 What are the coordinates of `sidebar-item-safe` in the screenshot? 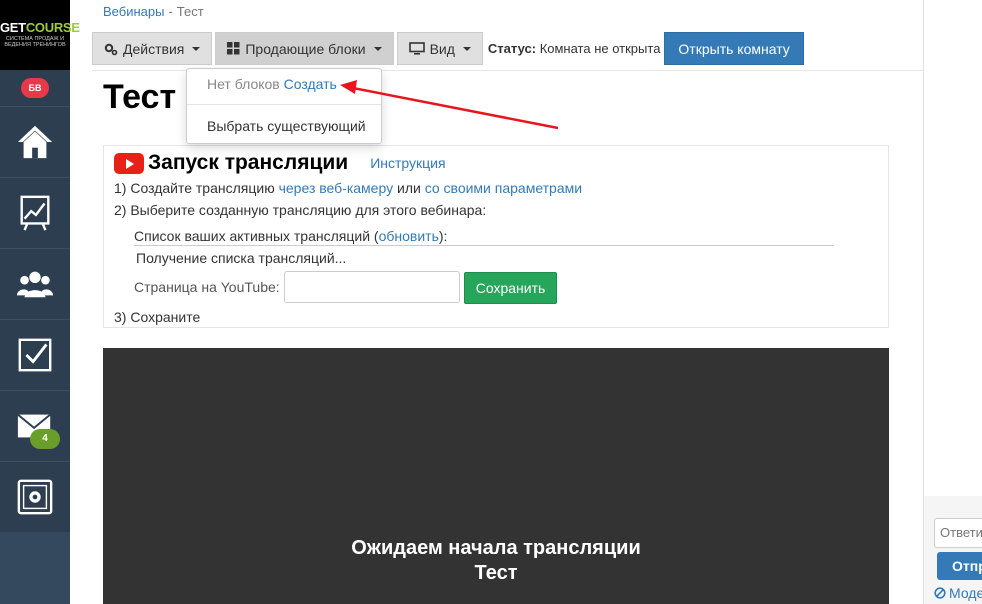 It's located at (35, 496).